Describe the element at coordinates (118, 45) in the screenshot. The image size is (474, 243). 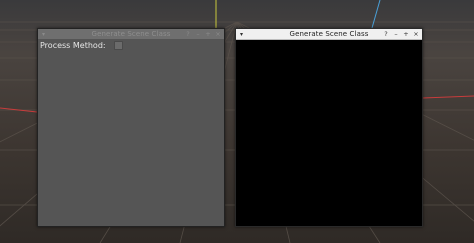
I see `process-method-checkbox` at that location.